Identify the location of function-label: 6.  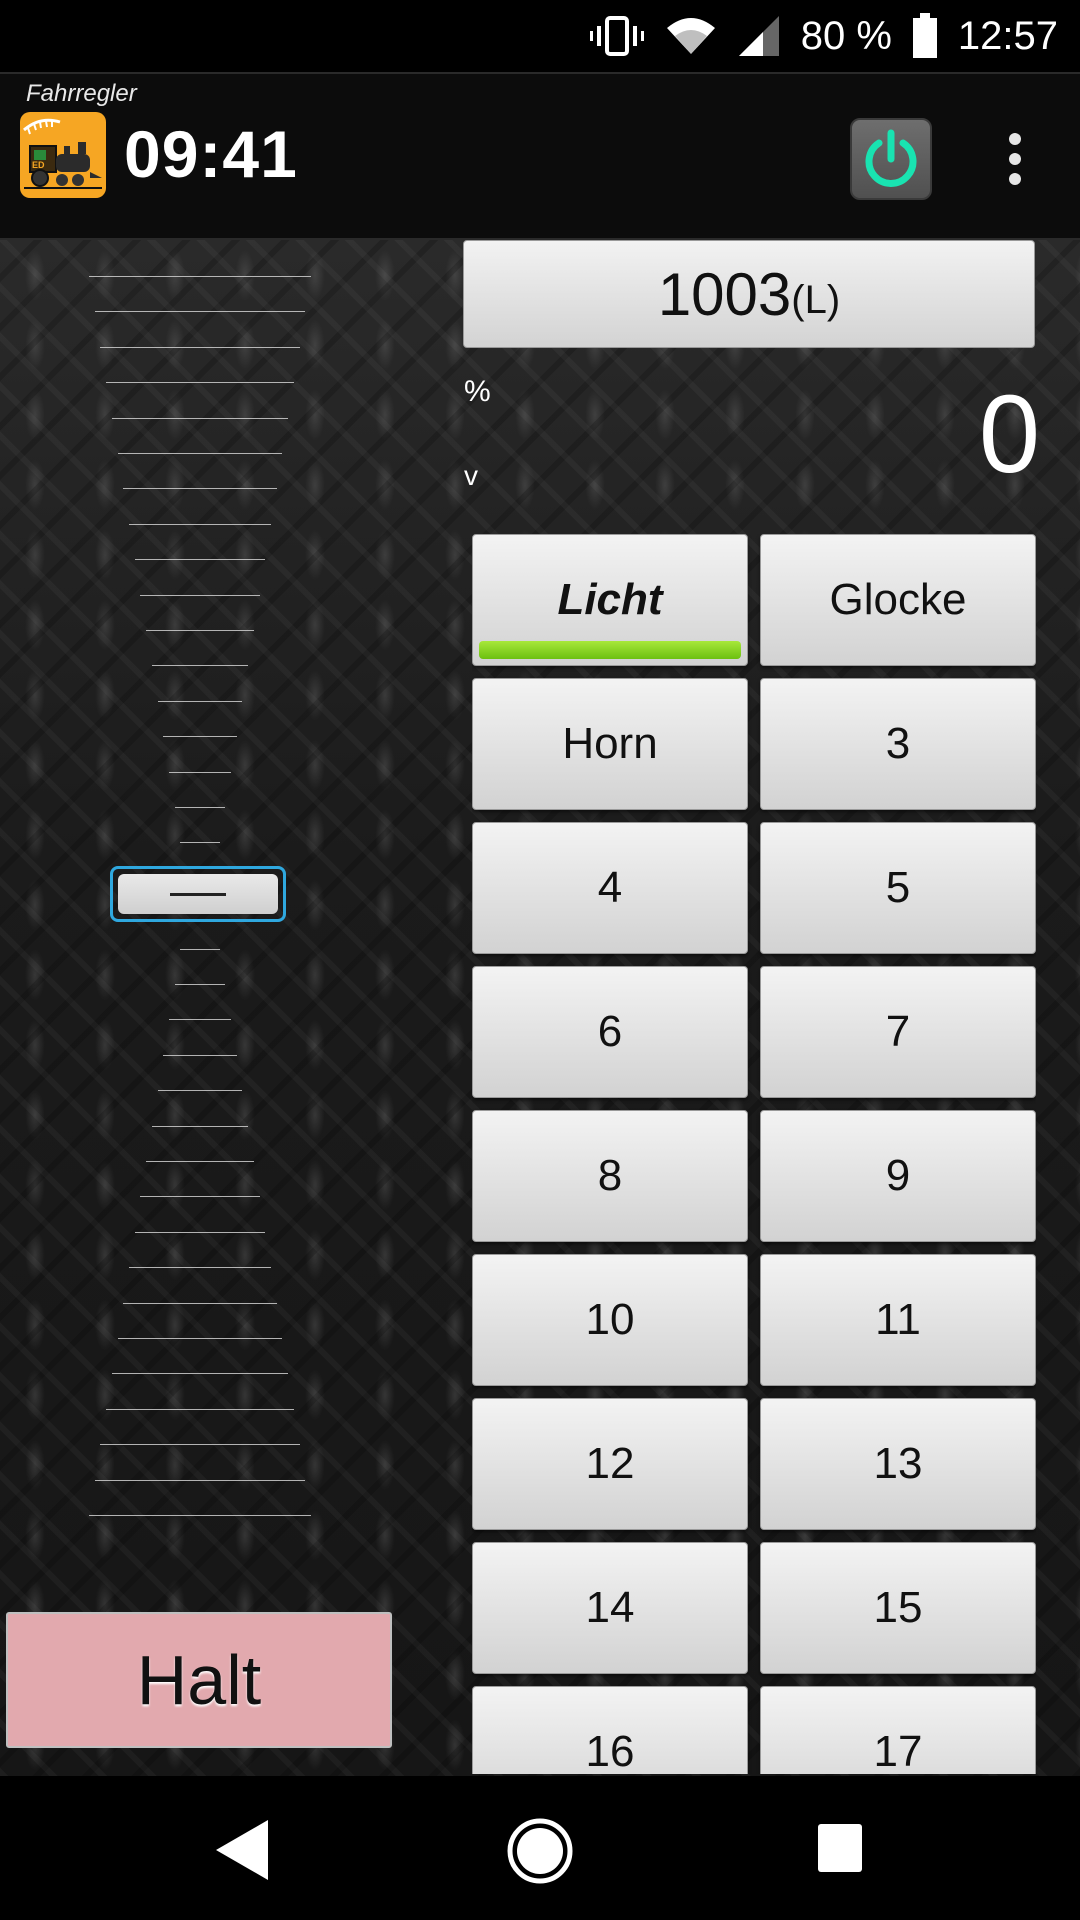
(610, 1031).